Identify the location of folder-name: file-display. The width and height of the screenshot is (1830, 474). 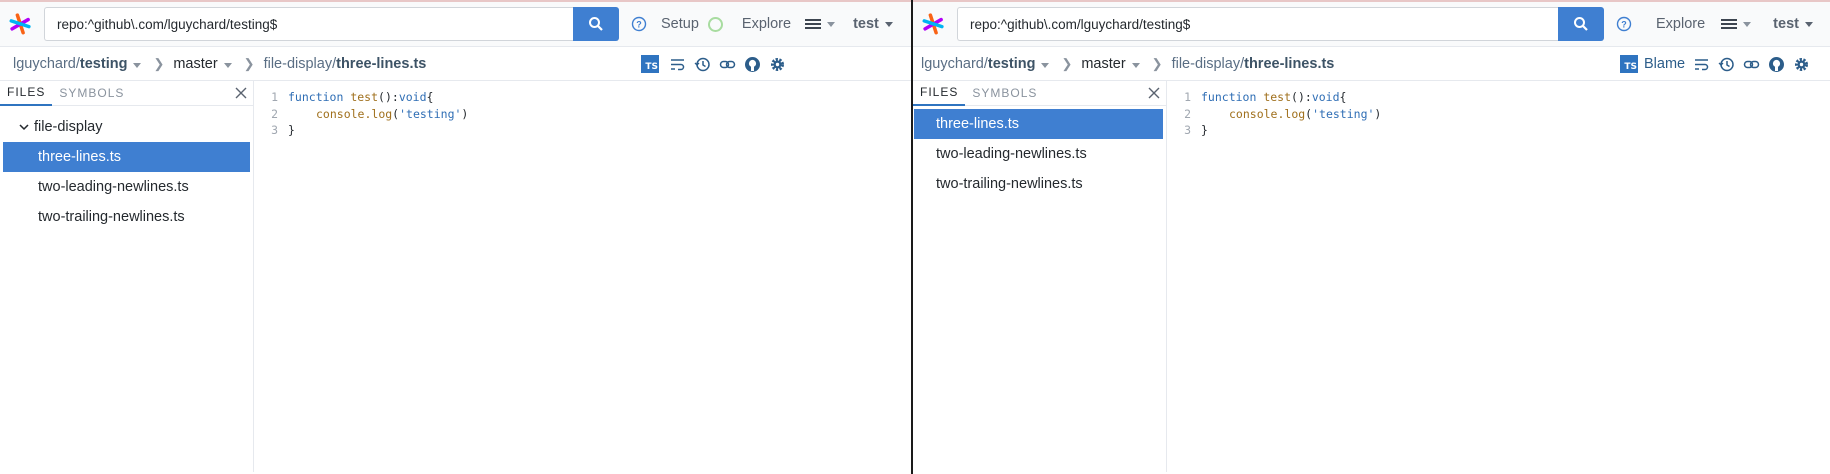
(68, 127).